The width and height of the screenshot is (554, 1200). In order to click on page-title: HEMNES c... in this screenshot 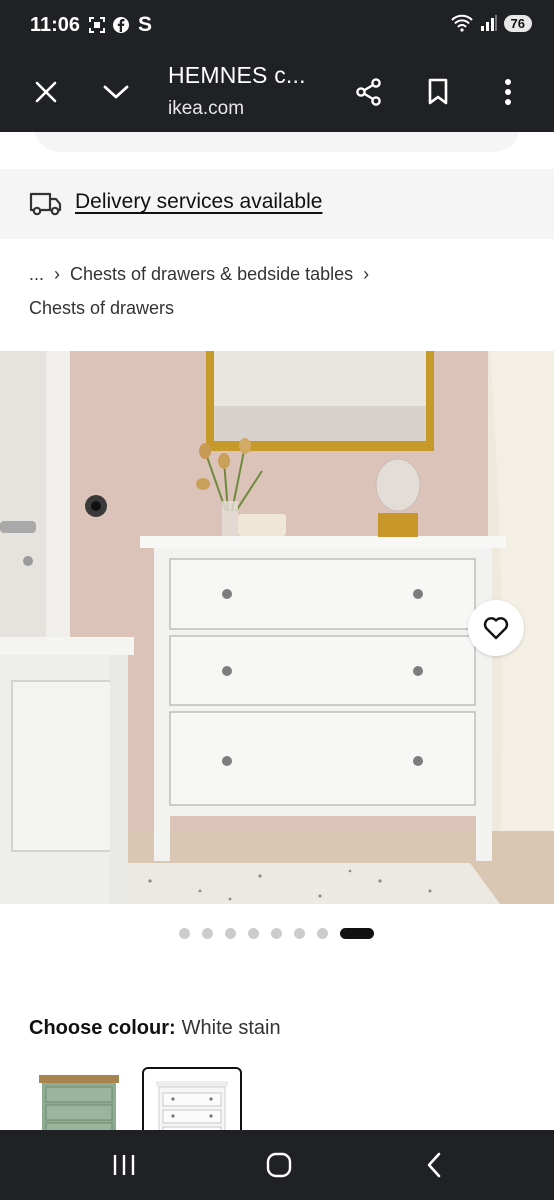, I will do `click(237, 75)`.